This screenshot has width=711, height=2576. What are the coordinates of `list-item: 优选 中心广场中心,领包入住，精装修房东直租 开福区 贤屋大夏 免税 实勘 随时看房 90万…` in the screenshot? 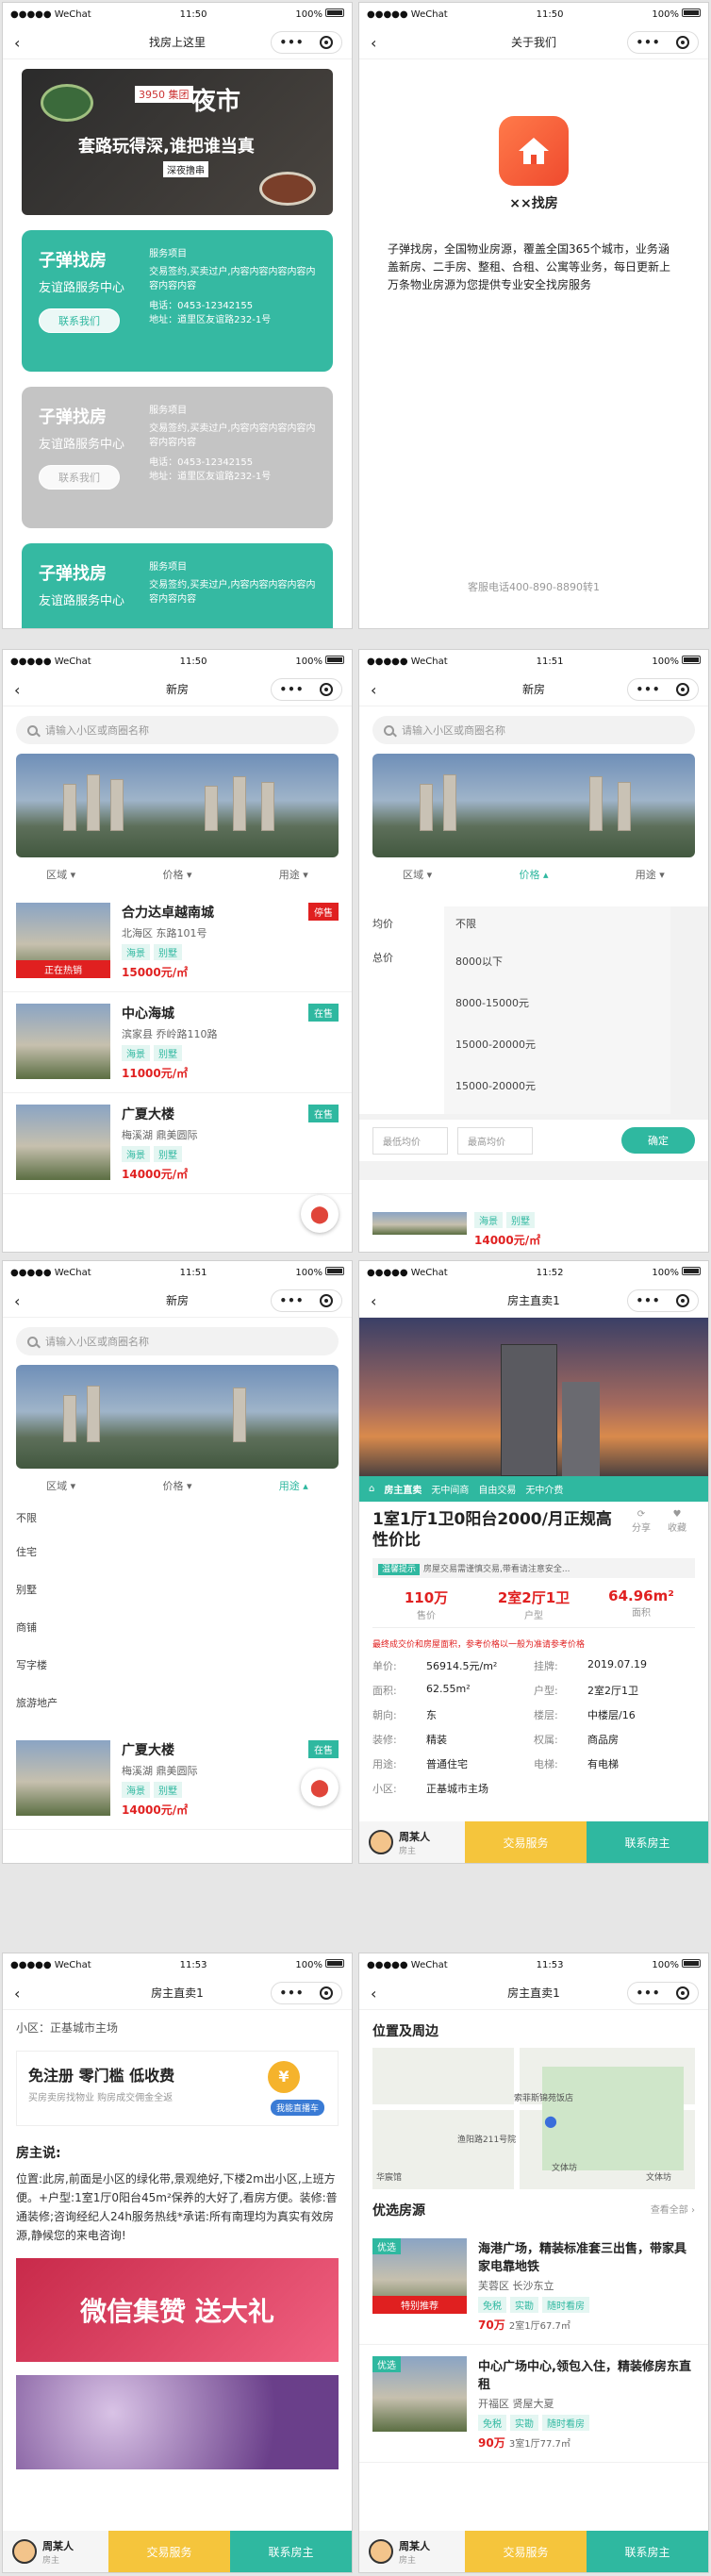 It's located at (533, 2404).